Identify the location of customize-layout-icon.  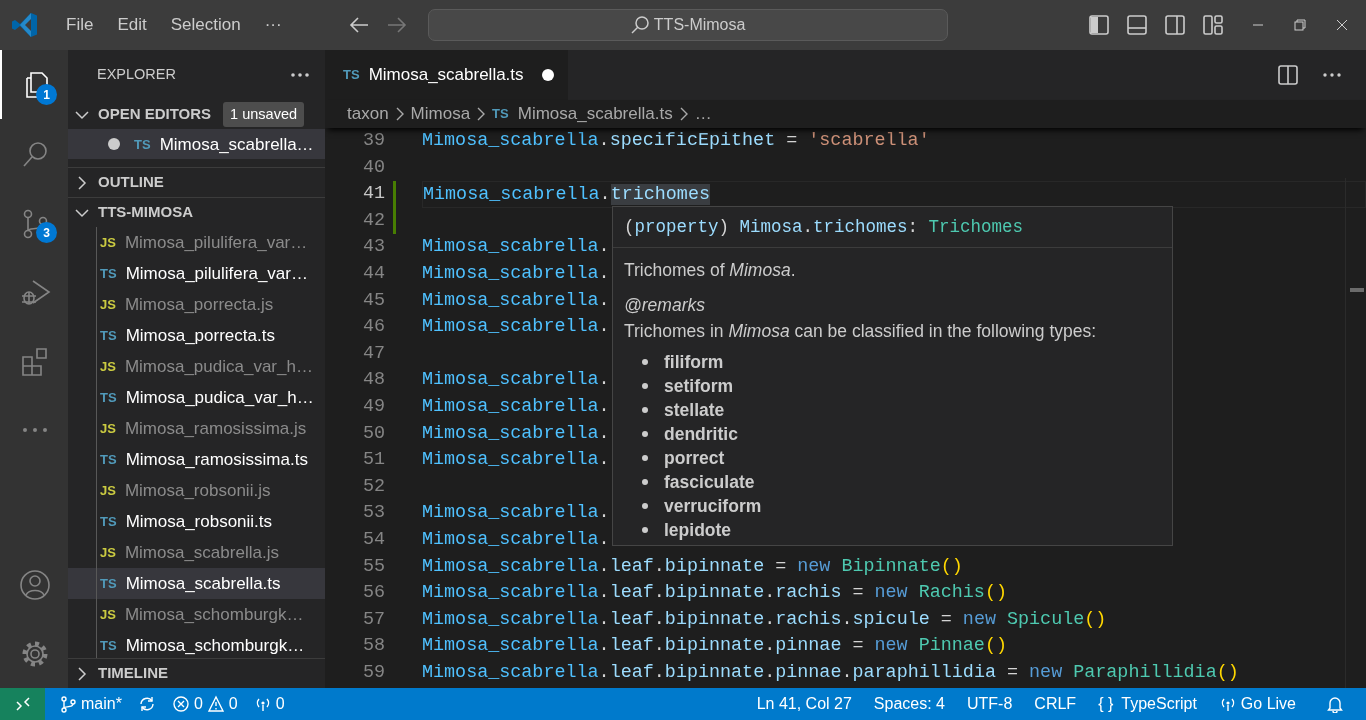
(1213, 25).